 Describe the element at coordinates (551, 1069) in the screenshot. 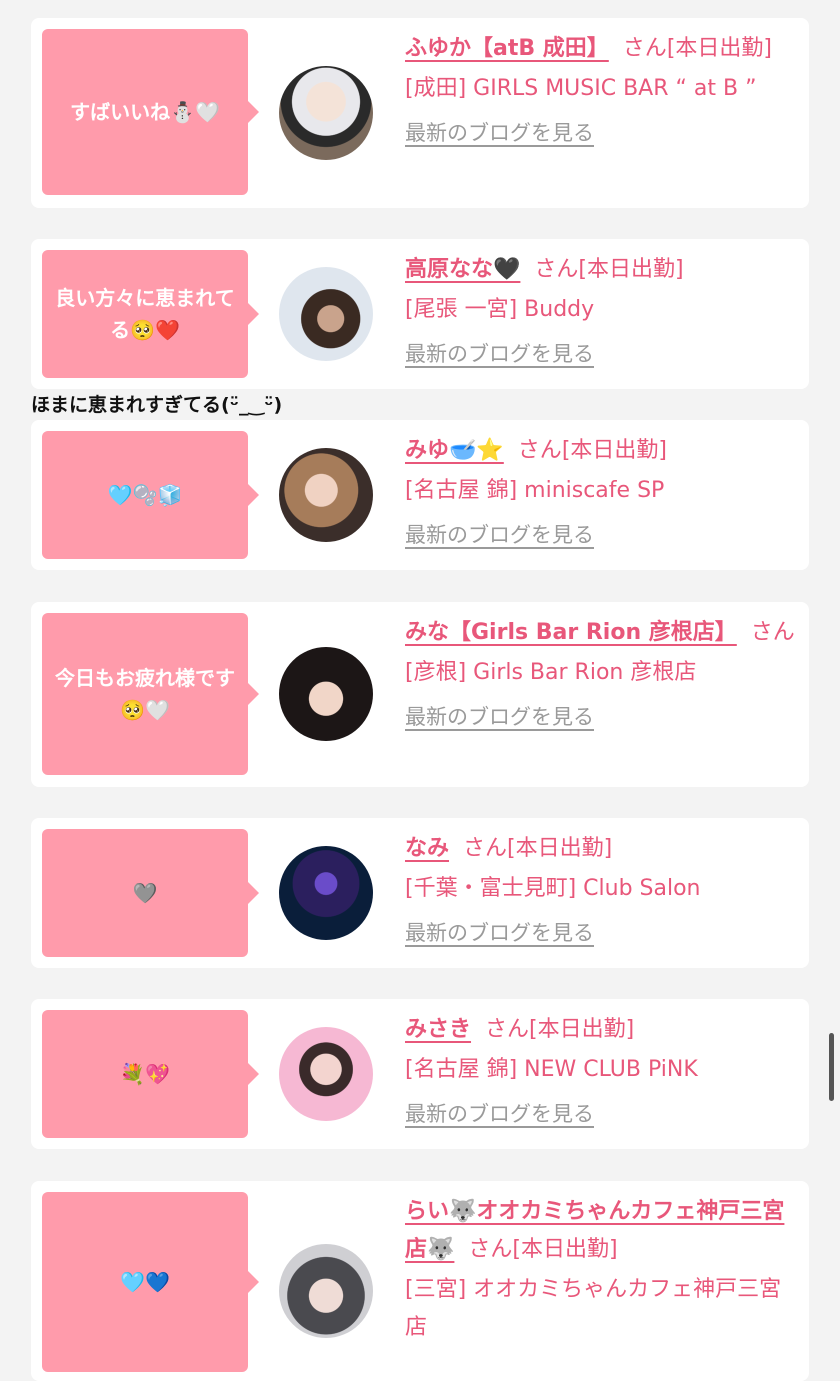

I see `shop-info: [名古屋 錦] NEW CLUB PiNK` at that location.